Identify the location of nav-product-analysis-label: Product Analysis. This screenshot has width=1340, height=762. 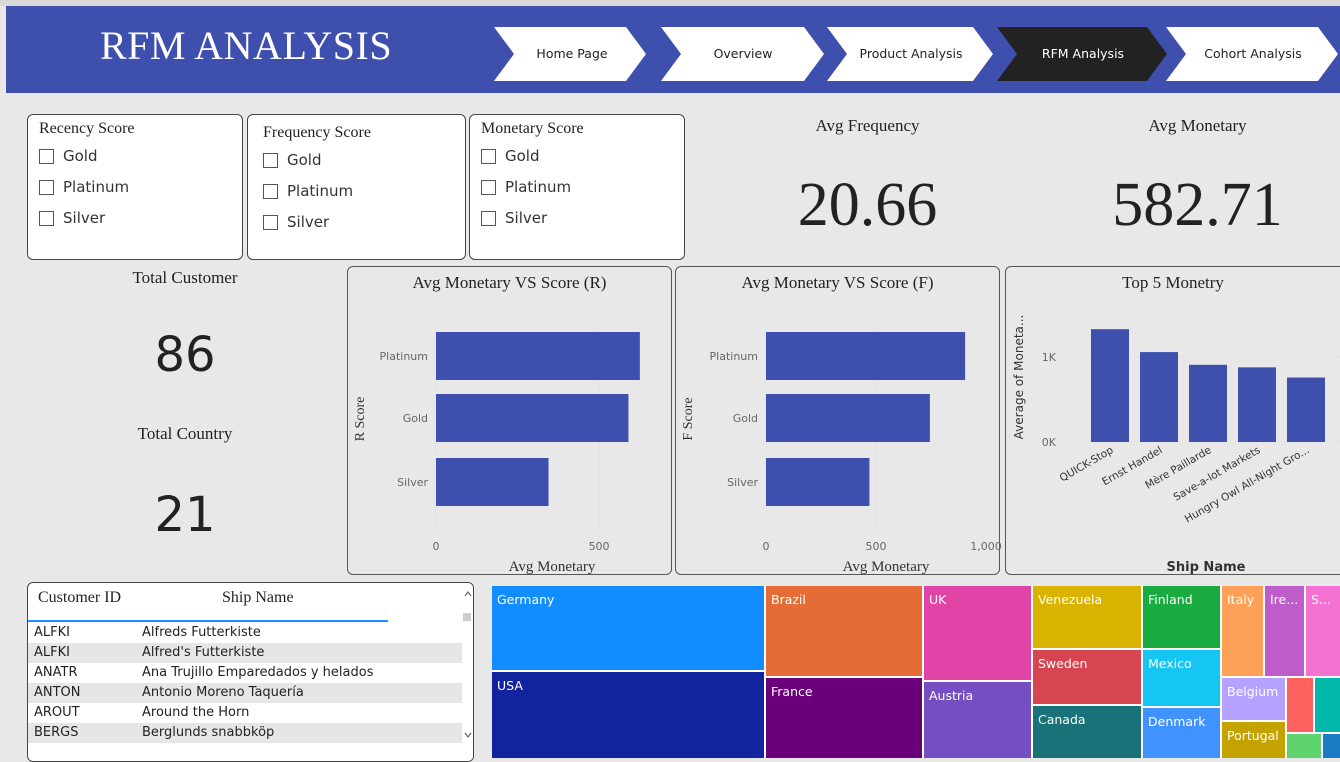
(911, 53).